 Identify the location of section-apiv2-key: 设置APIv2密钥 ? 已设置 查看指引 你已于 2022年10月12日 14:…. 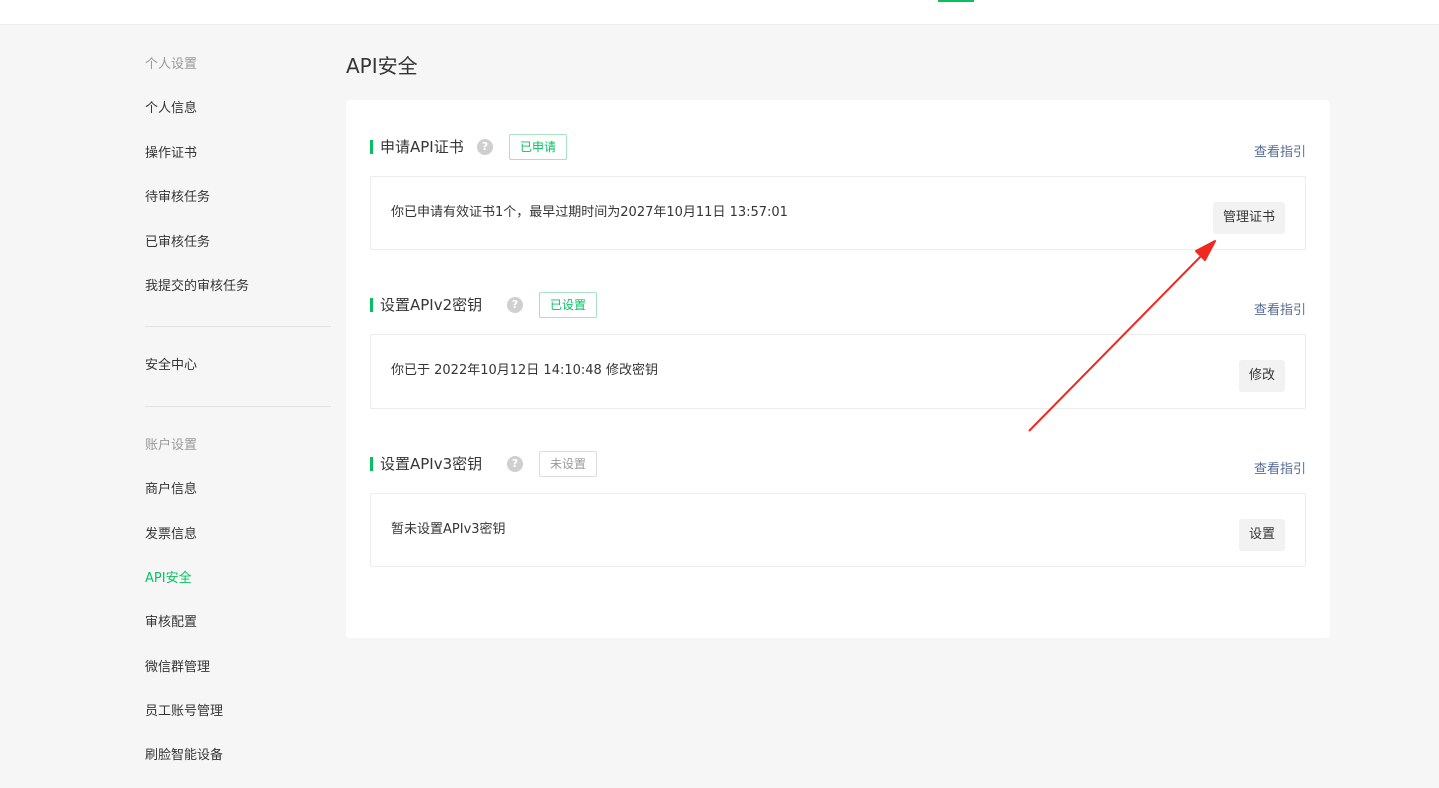
(838, 349).